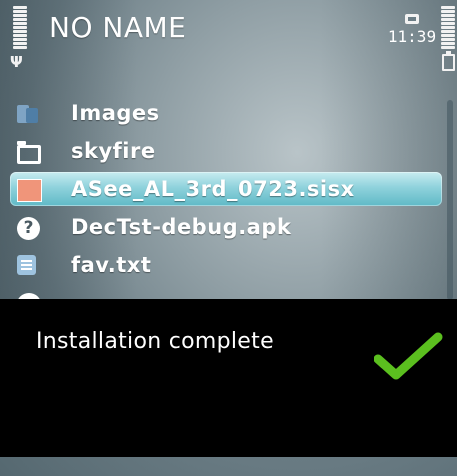 The width and height of the screenshot is (457, 476). What do you see at coordinates (448, 28) in the screenshot?
I see `battery-level-icon` at bounding box center [448, 28].